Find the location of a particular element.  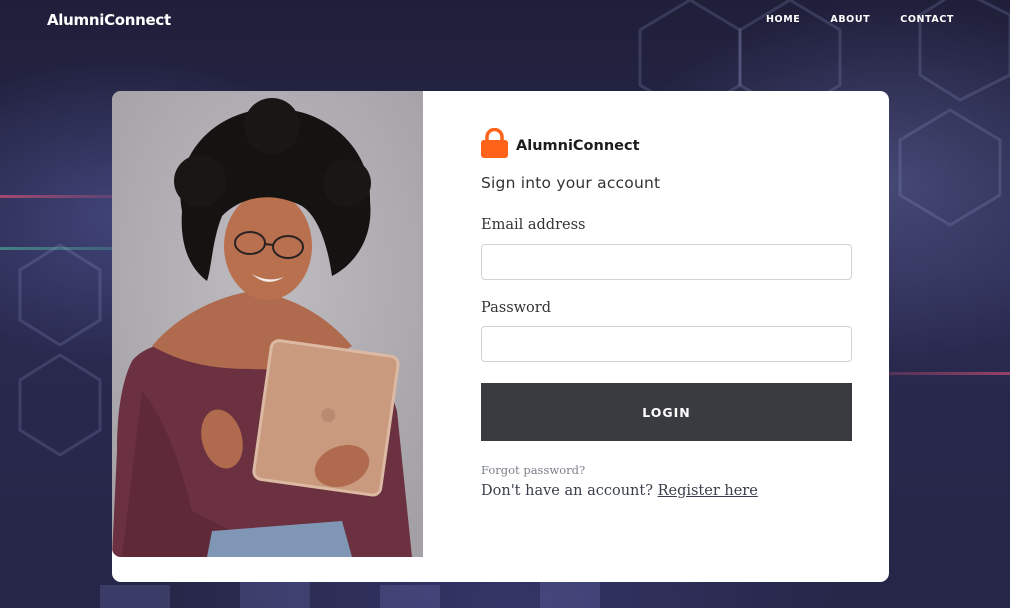

nav-link-home: HOME is located at coordinates (783, 19).